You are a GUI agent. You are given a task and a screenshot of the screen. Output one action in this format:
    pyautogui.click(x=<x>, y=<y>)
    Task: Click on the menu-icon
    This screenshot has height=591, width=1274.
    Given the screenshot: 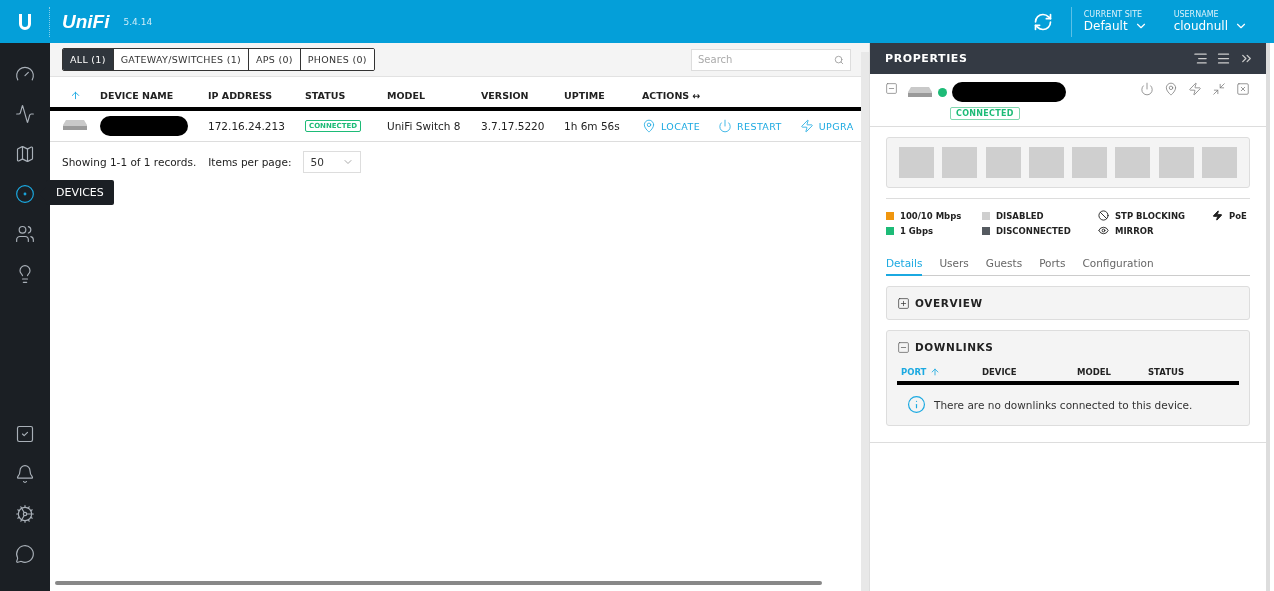 What is the action you would take?
    pyautogui.click(x=1223, y=58)
    